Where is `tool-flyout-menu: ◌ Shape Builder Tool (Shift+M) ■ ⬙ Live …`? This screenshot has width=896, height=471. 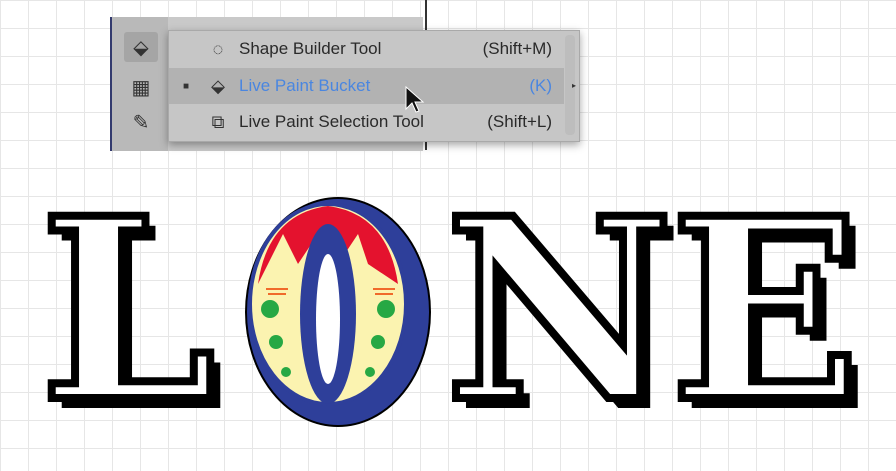
tool-flyout-menu: ◌ Shape Builder Tool (Shift+M) ■ ⬙ Live … is located at coordinates (374, 86).